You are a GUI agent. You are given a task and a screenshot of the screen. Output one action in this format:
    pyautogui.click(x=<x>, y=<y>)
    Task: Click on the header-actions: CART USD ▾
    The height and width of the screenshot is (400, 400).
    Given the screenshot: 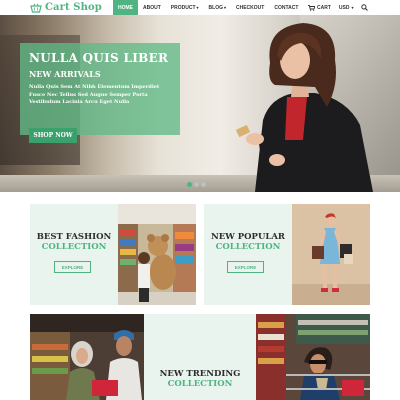 What is the action you would take?
    pyautogui.click(x=338, y=7)
    